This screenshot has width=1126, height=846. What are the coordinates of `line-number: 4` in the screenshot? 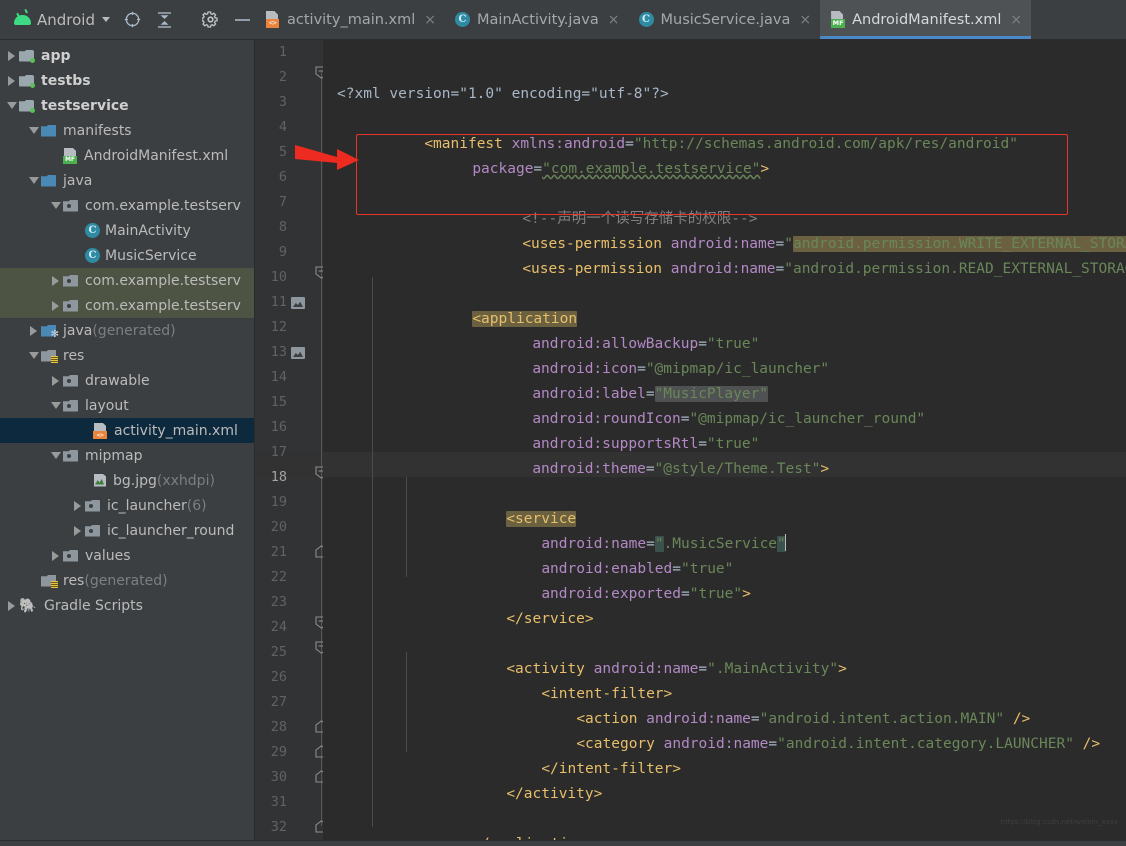 It's located at (282, 127).